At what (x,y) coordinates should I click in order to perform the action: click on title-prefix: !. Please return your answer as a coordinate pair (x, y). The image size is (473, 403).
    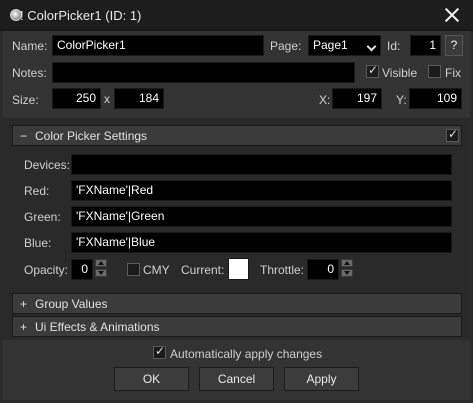
    Looking at the image, I should click on (22, 15).